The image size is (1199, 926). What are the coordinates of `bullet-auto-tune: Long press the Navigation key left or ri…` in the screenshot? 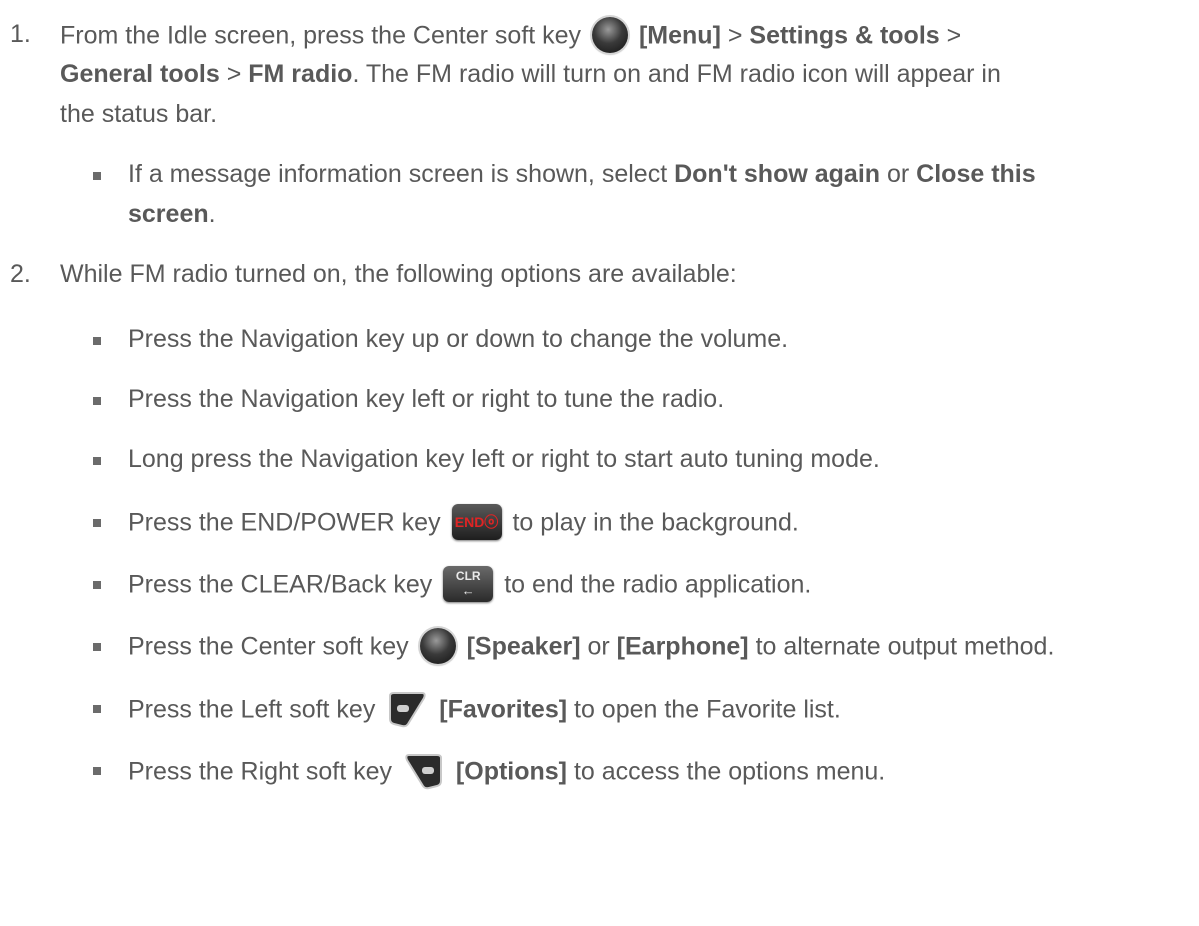 It's located at (504, 459).